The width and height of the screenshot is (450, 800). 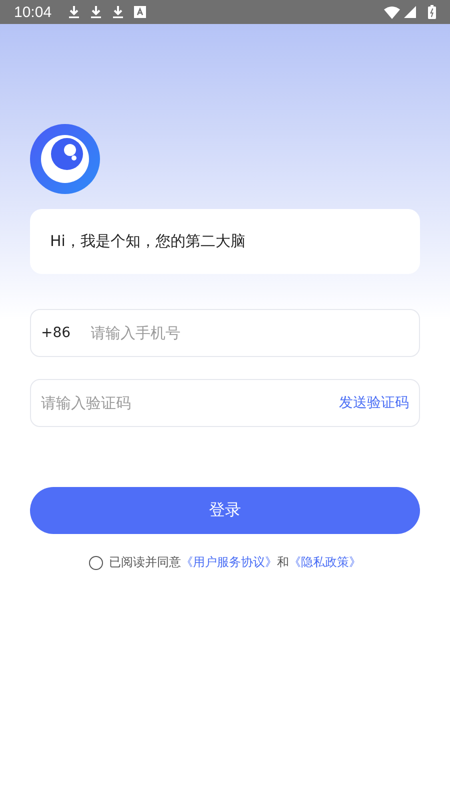 I want to click on country-code: +86, so click(x=56, y=333).